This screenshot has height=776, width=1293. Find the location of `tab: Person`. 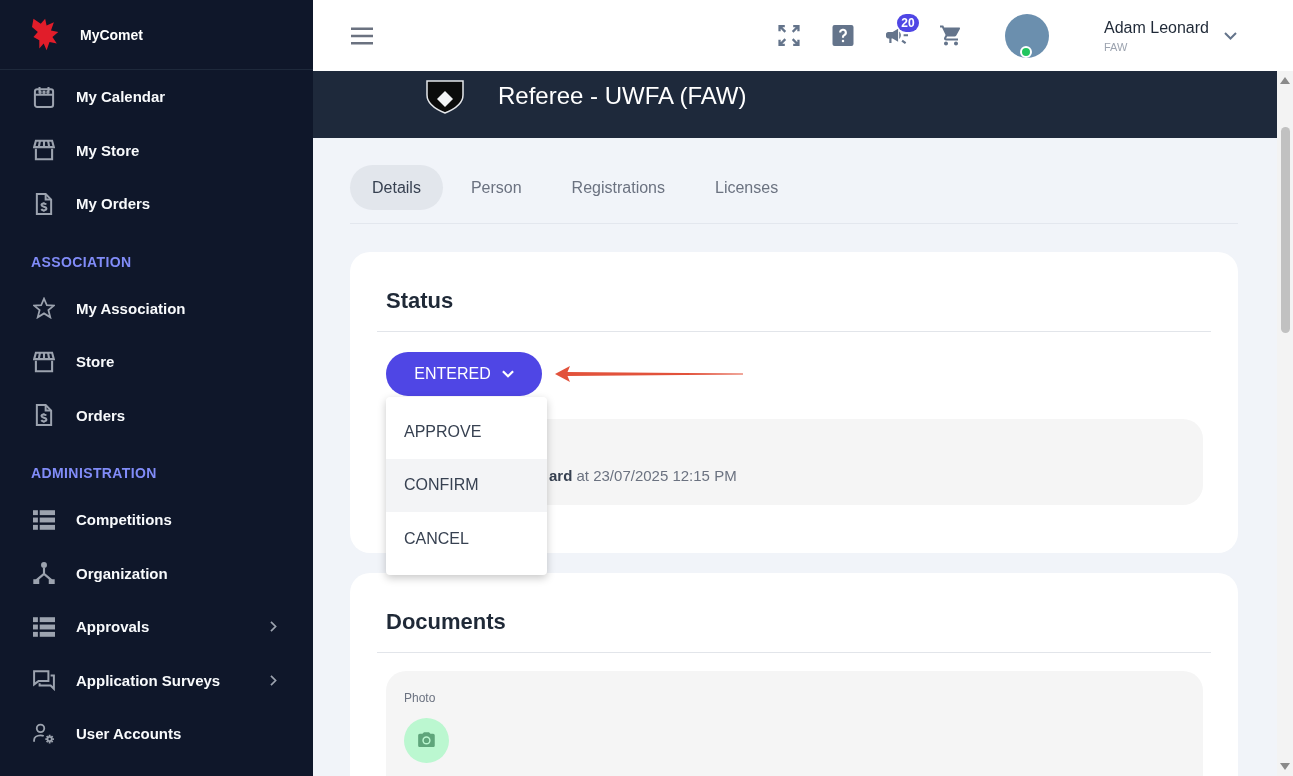

tab: Person is located at coordinates (496, 187).